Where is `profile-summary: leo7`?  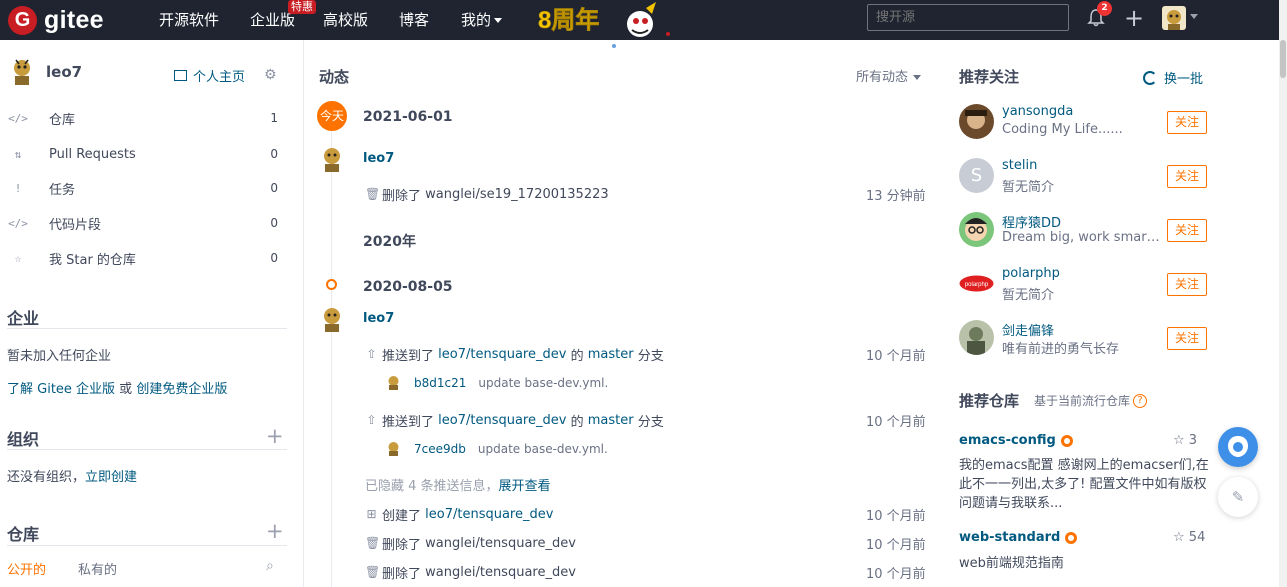
profile-summary: leo7 is located at coordinates (46, 72).